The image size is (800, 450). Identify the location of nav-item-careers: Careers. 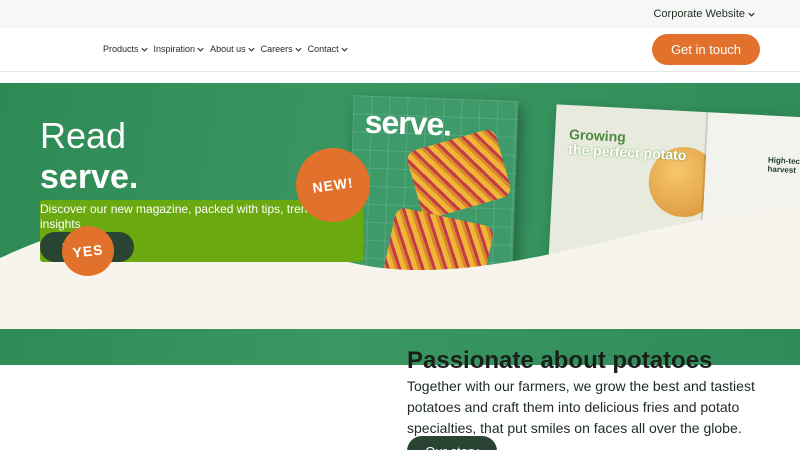
(282, 49).